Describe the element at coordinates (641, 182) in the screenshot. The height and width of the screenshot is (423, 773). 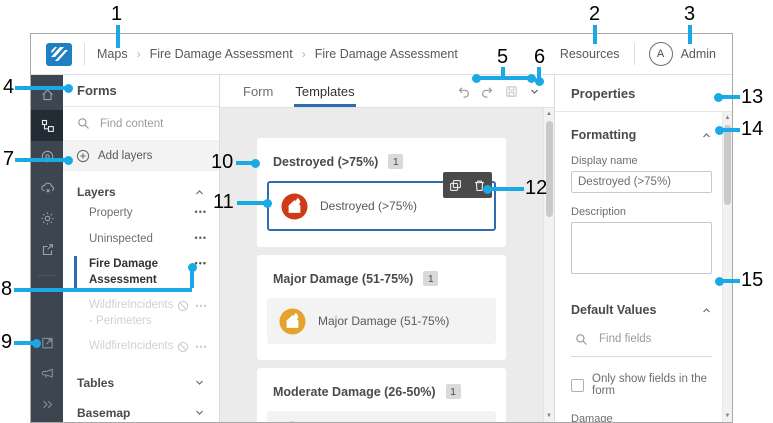
I see `display-name-input` at that location.